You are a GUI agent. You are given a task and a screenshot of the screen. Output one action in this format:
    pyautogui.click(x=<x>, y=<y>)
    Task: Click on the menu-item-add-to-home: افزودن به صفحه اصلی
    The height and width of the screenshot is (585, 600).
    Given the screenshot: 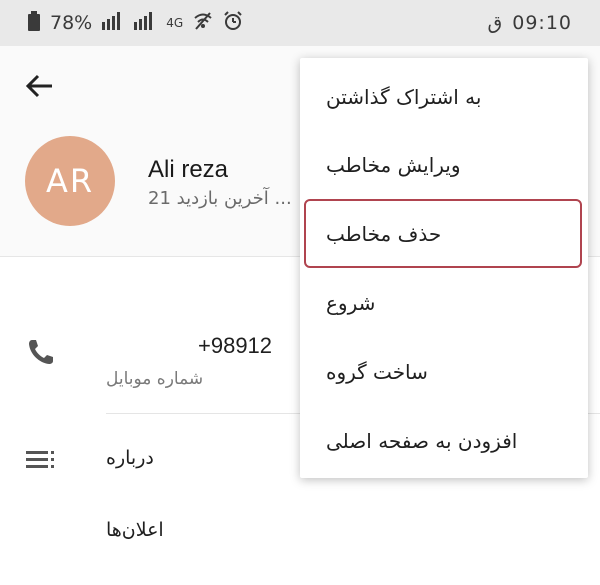 What is the action you would take?
    pyautogui.click(x=444, y=441)
    